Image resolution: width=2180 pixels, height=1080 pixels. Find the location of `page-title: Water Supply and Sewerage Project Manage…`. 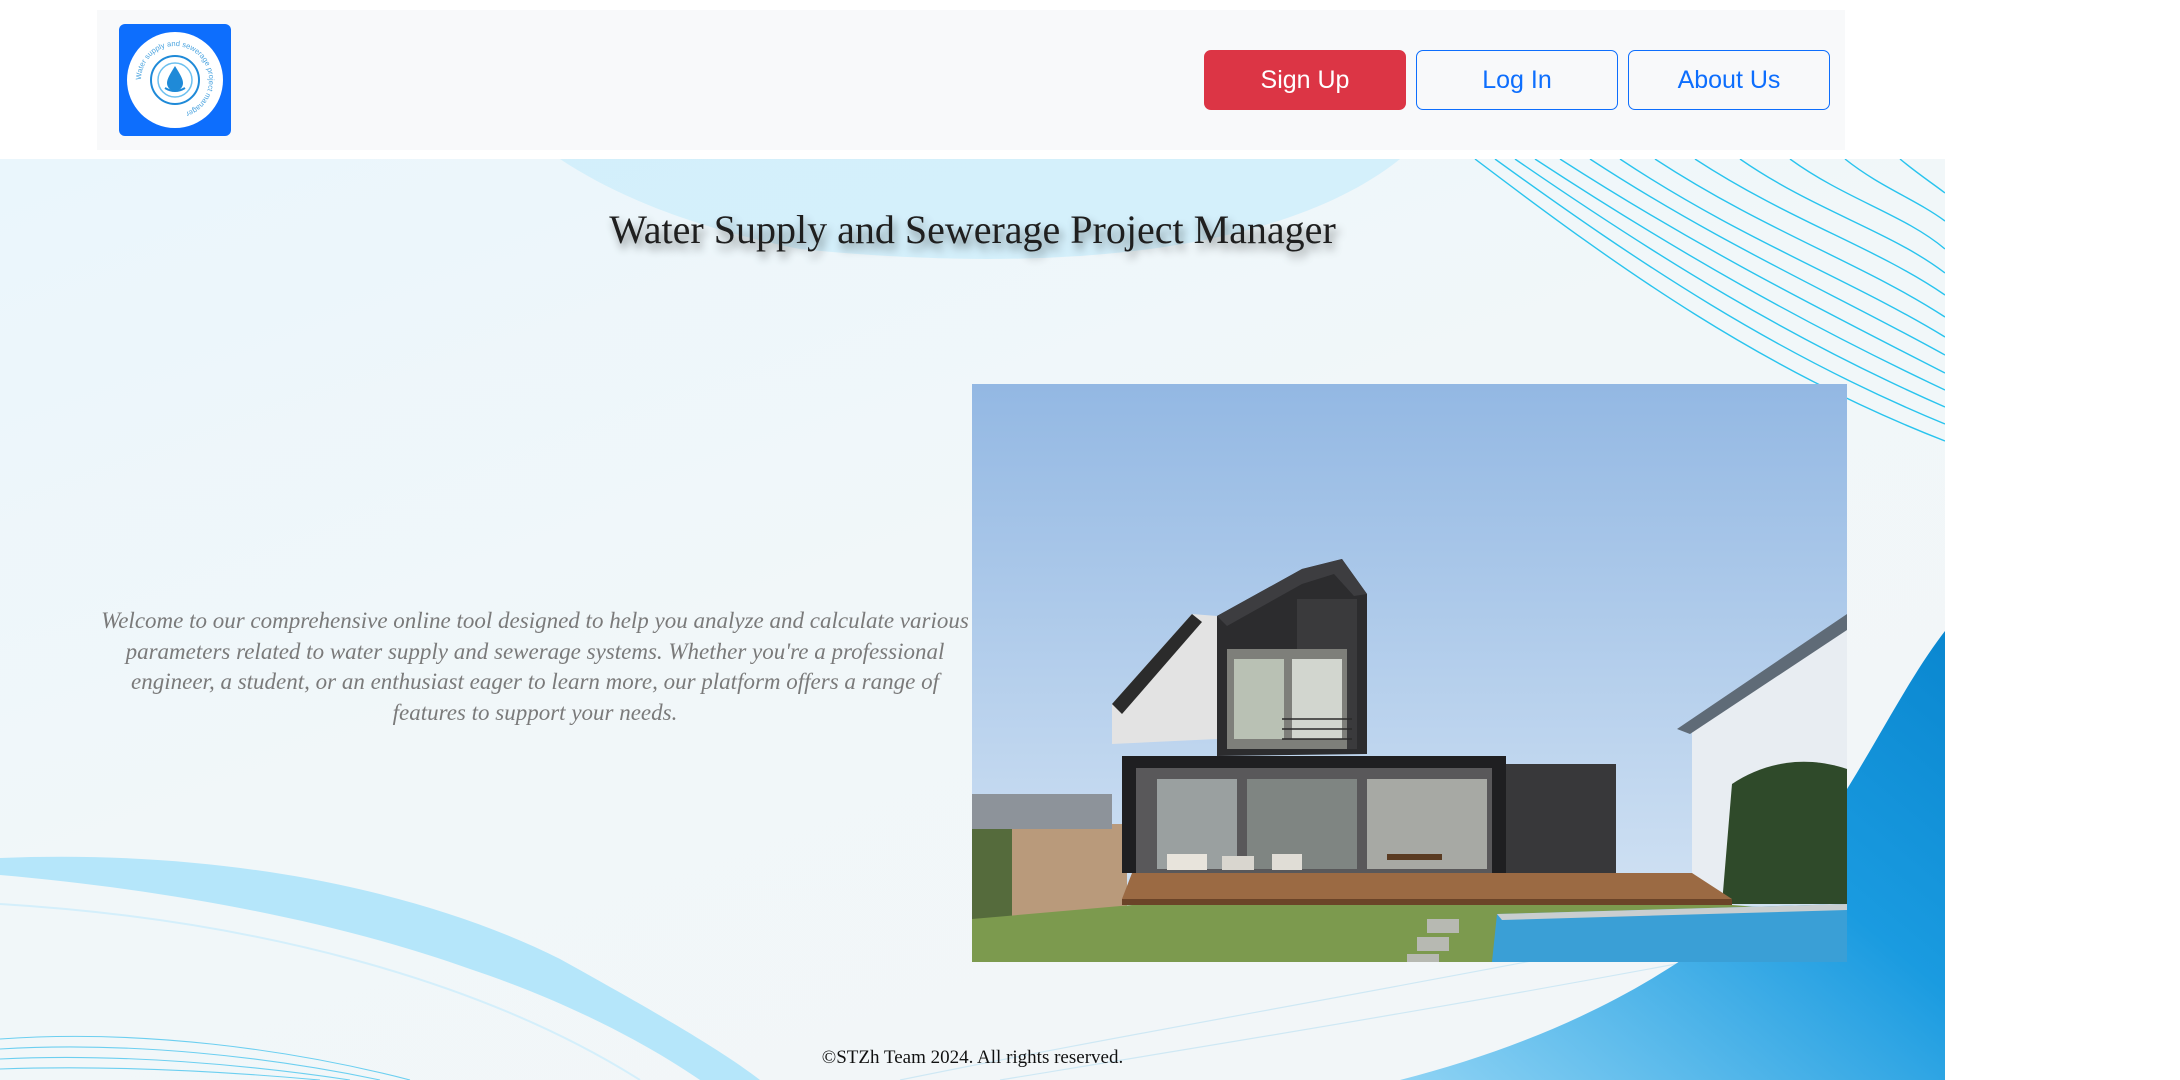

page-title: Water Supply and Sewerage Project Manage… is located at coordinates (972, 229).